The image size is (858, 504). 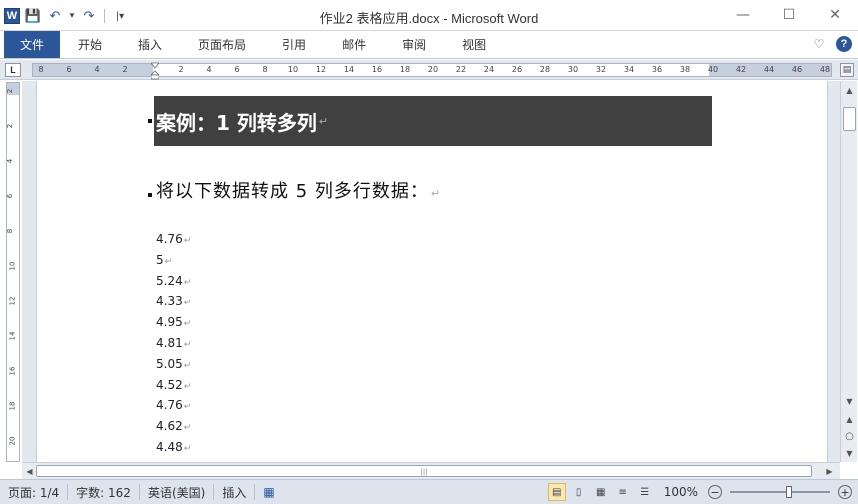 I want to click on data-value-line: 4.33↵, so click(x=173, y=301).